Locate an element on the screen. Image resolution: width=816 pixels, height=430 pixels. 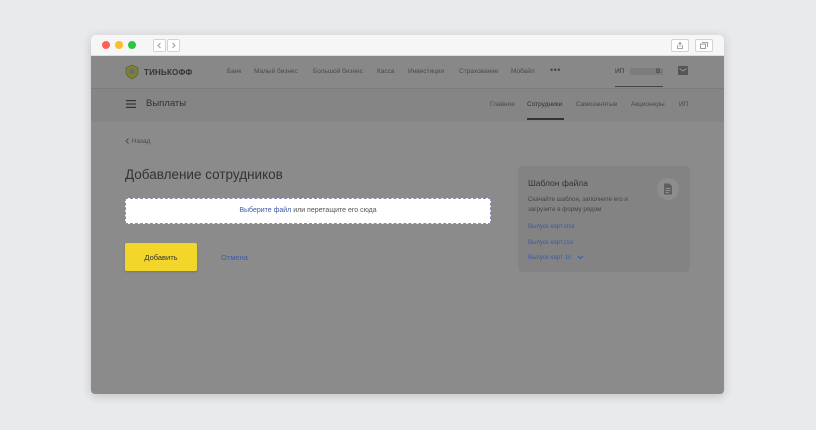
back-link: Назад is located at coordinates (137, 141).